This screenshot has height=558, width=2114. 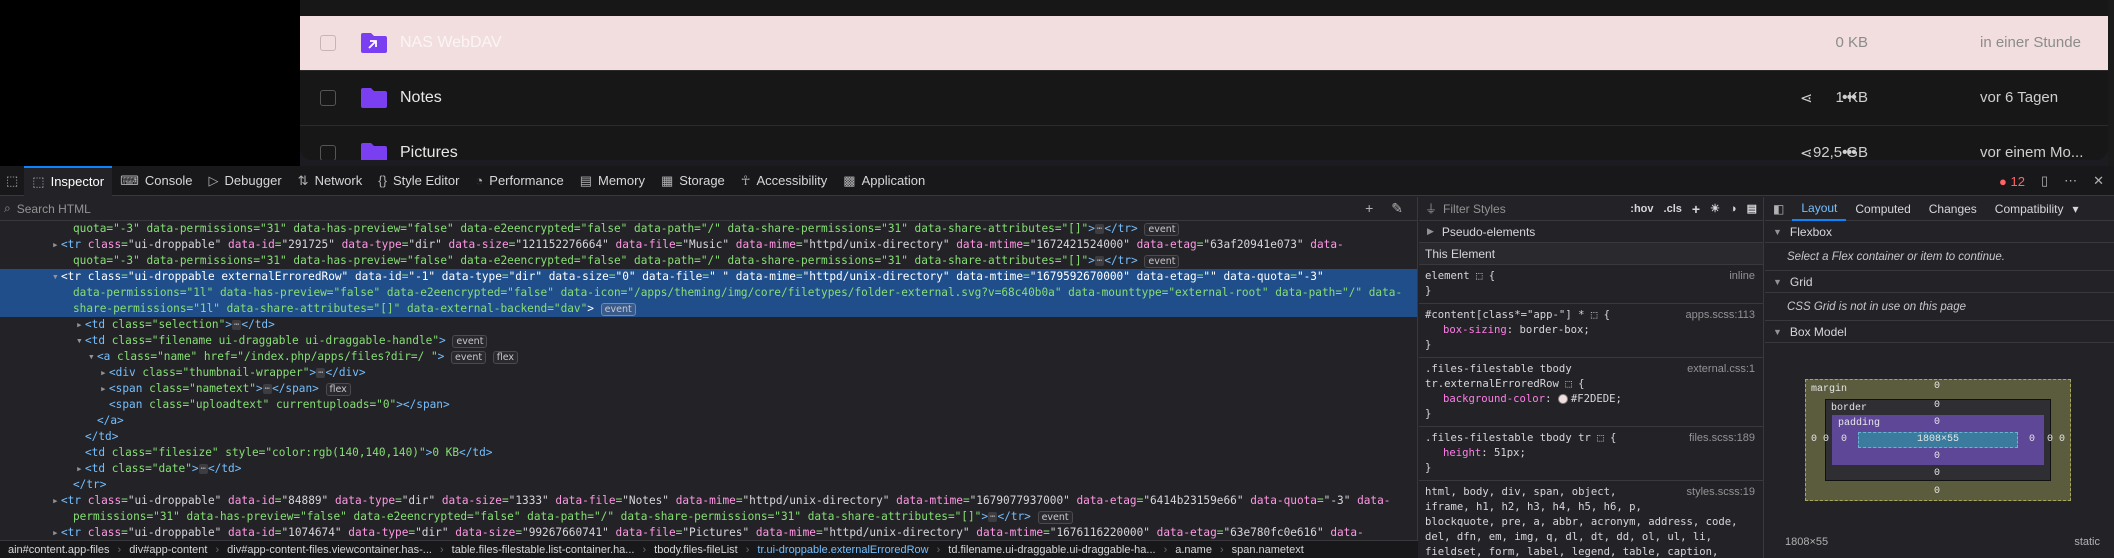 I want to click on breadcrumb-item: a.name, so click(x=1193, y=550).